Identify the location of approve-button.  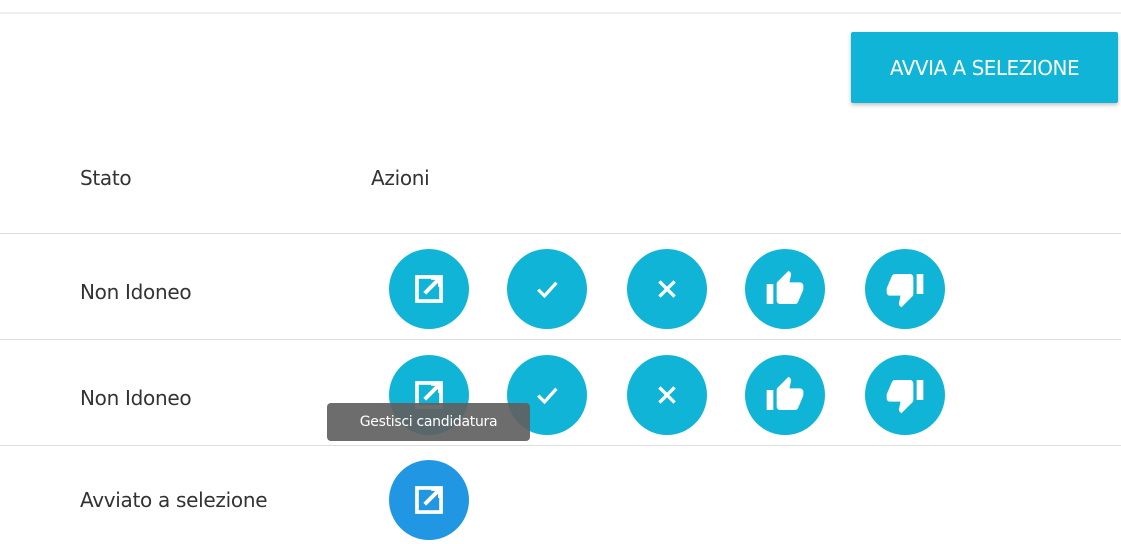
(547, 289).